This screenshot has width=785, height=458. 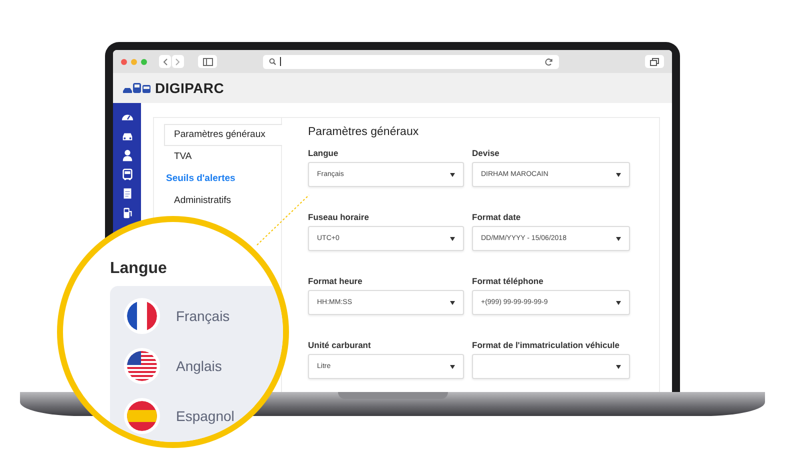 What do you see at coordinates (223, 135) in the screenshot?
I see `menu-item: Paramètres généraux` at bounding box center [223, 135].